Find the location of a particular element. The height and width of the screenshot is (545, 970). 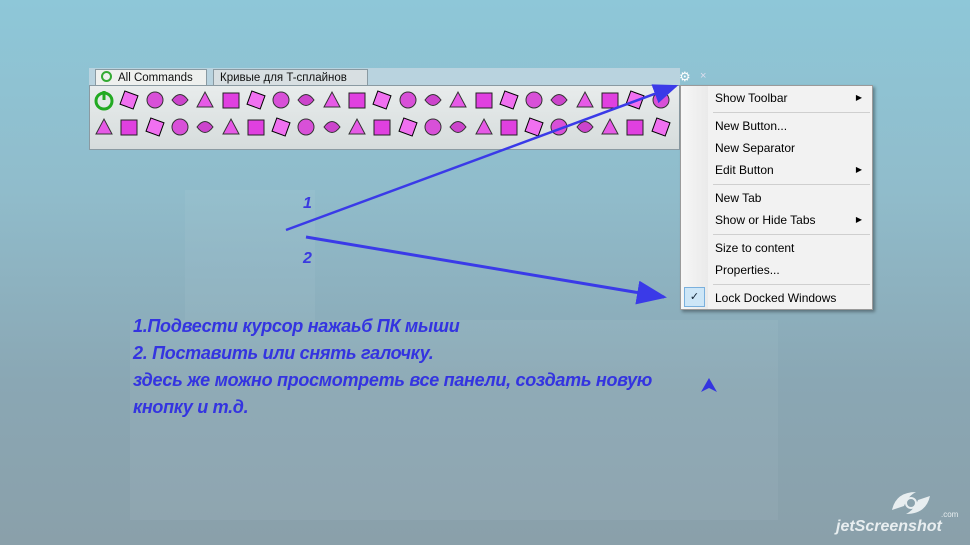

instruction-line: кнопку и т.д. is located at coordinates (191, 407).